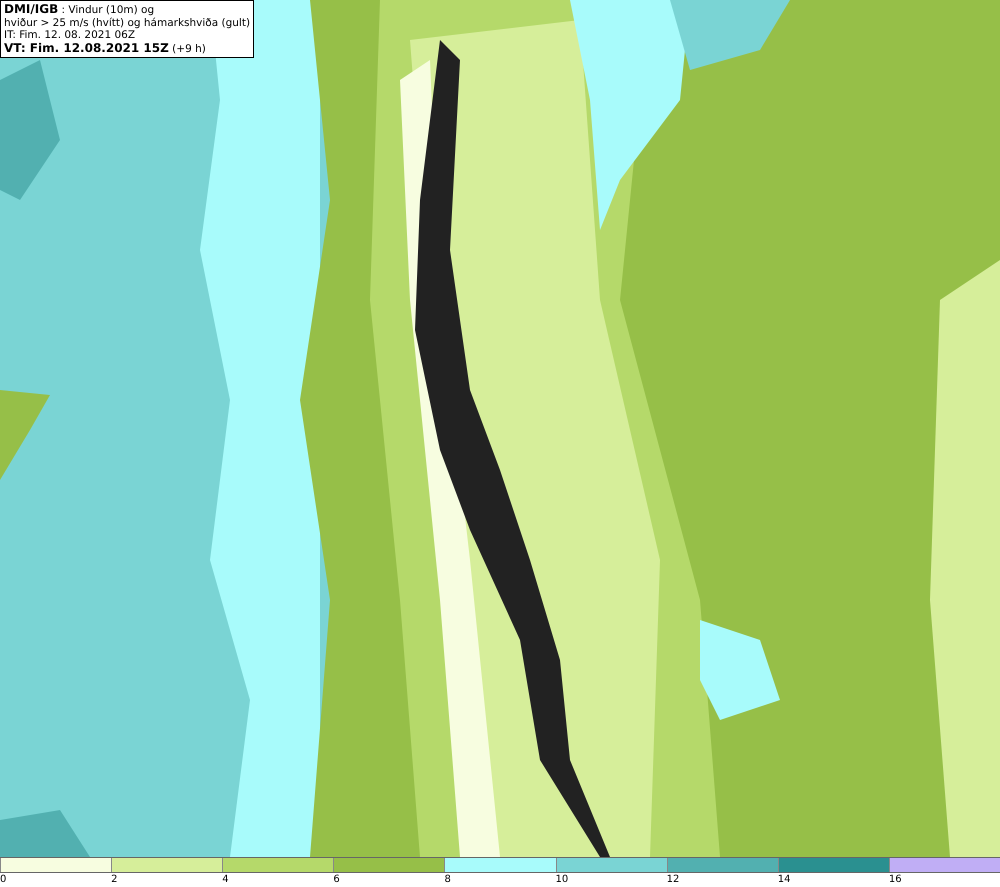 This screenshot has height=887, width=1000. Describe the element at coordinates (784, 880) in the screenshot. I see `legend-tick-label: 14` at that location.